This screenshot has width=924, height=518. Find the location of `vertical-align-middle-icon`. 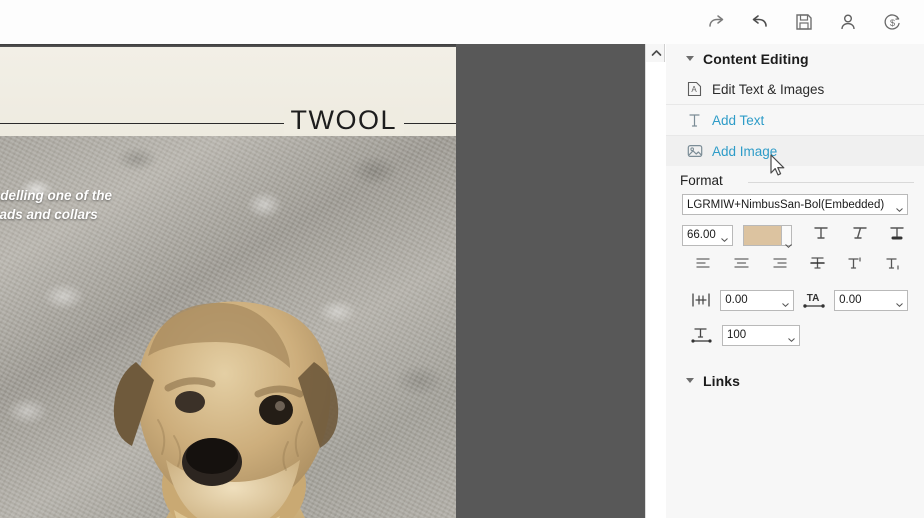

vertical-align-middle-icon is located at coordinates (817, 265).